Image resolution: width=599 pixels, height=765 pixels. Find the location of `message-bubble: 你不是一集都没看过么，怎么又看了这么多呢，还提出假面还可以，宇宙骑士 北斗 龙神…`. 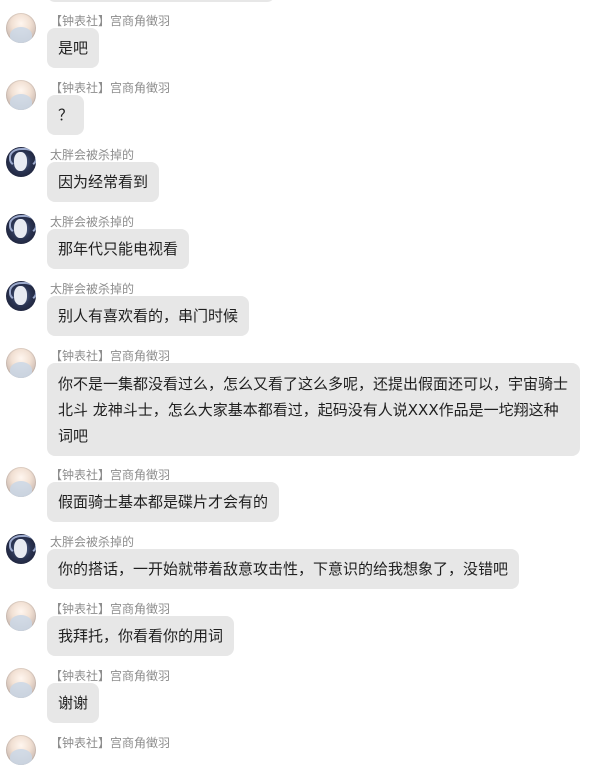

message-bubble: 你不是一集都没看过么，怎么又看了这么多呢，还提出假面还可以，宇宙骑士 北斗 龙神… is located at coordinates (313, 409).